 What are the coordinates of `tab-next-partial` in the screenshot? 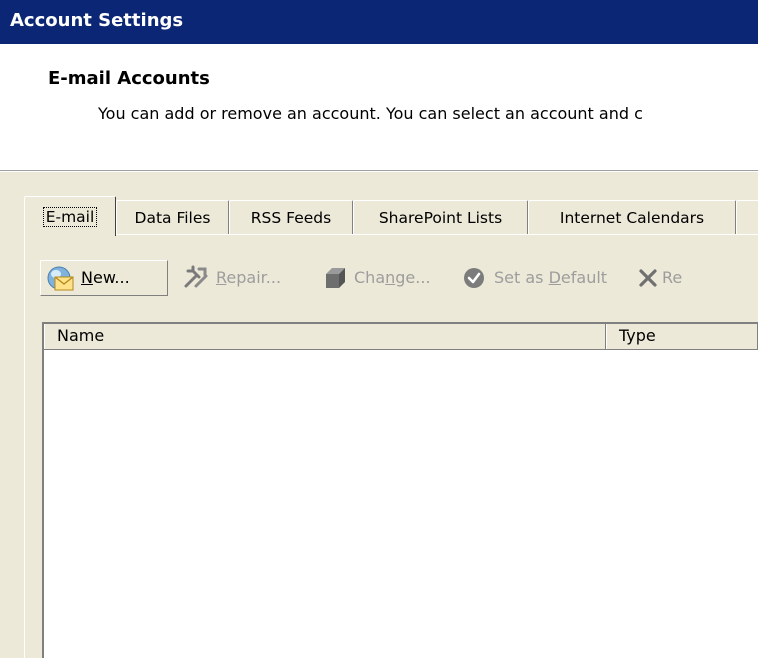 It's located at (747, 217).